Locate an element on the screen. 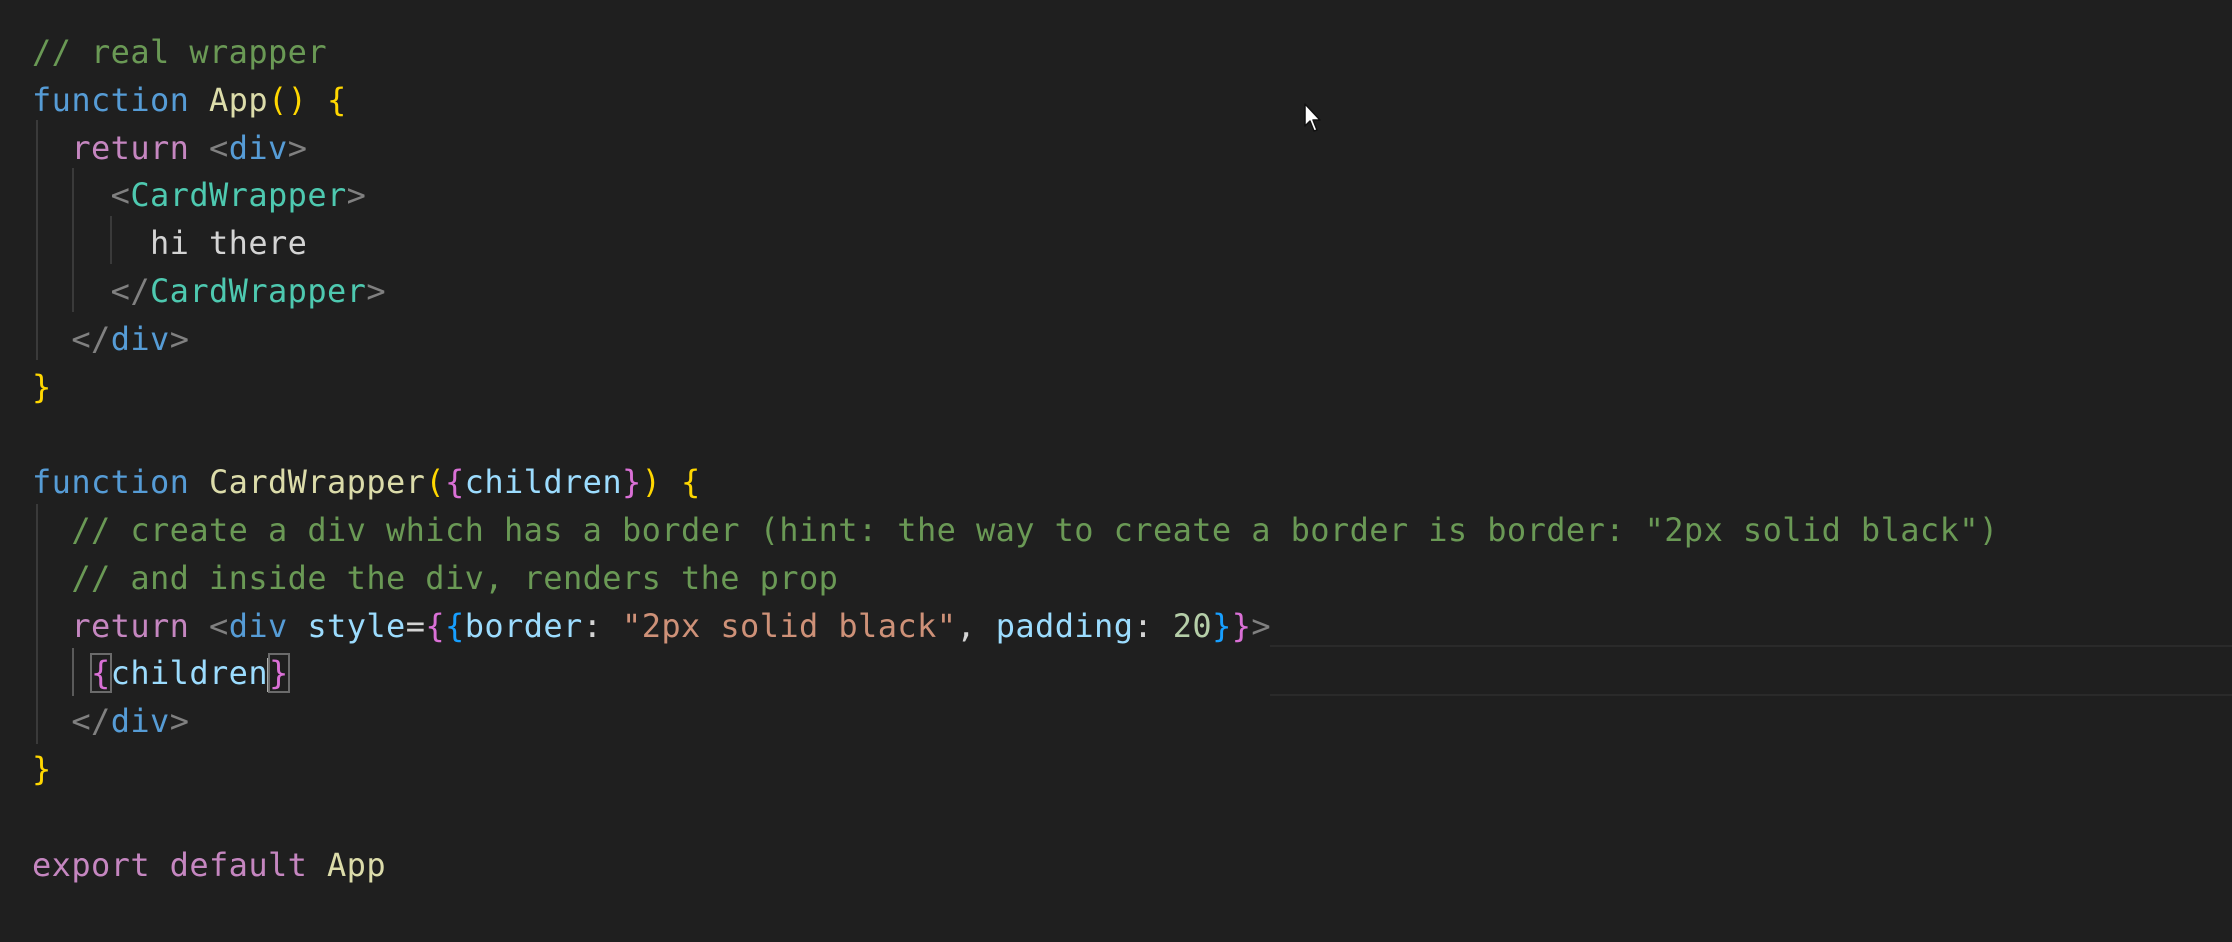  code-token: () is located at coordinates (288, 99).